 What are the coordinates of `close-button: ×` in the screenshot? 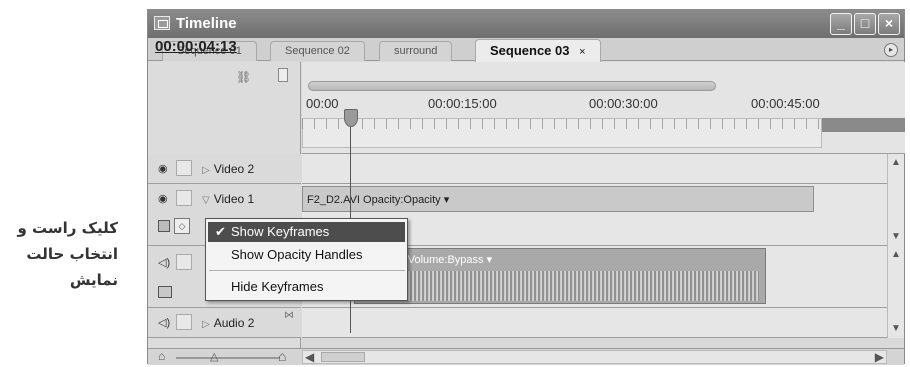 It's located at (889, 24).